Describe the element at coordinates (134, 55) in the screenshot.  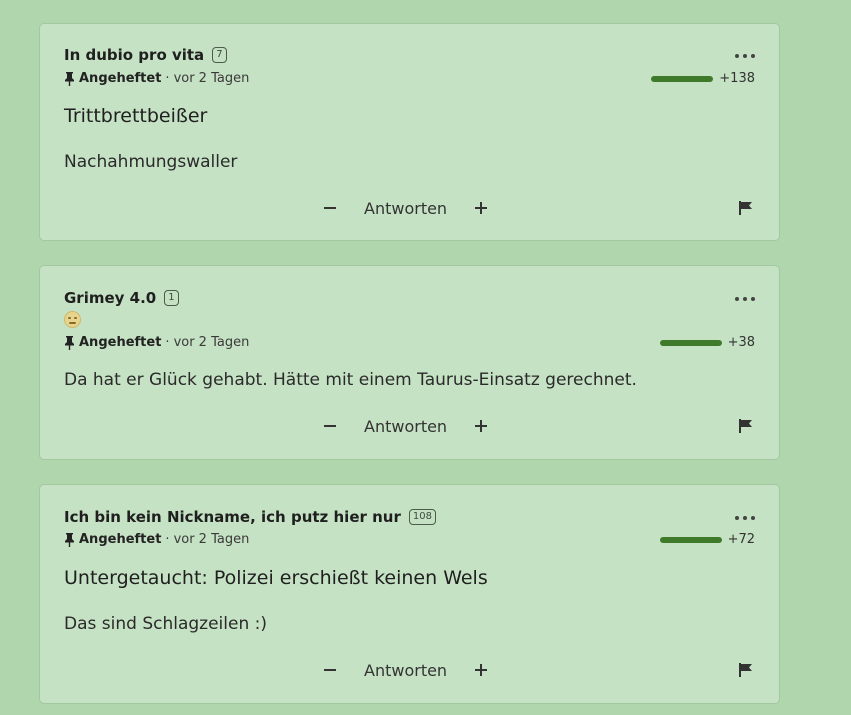
I see `author-name: In dubio pro vita` at that location.